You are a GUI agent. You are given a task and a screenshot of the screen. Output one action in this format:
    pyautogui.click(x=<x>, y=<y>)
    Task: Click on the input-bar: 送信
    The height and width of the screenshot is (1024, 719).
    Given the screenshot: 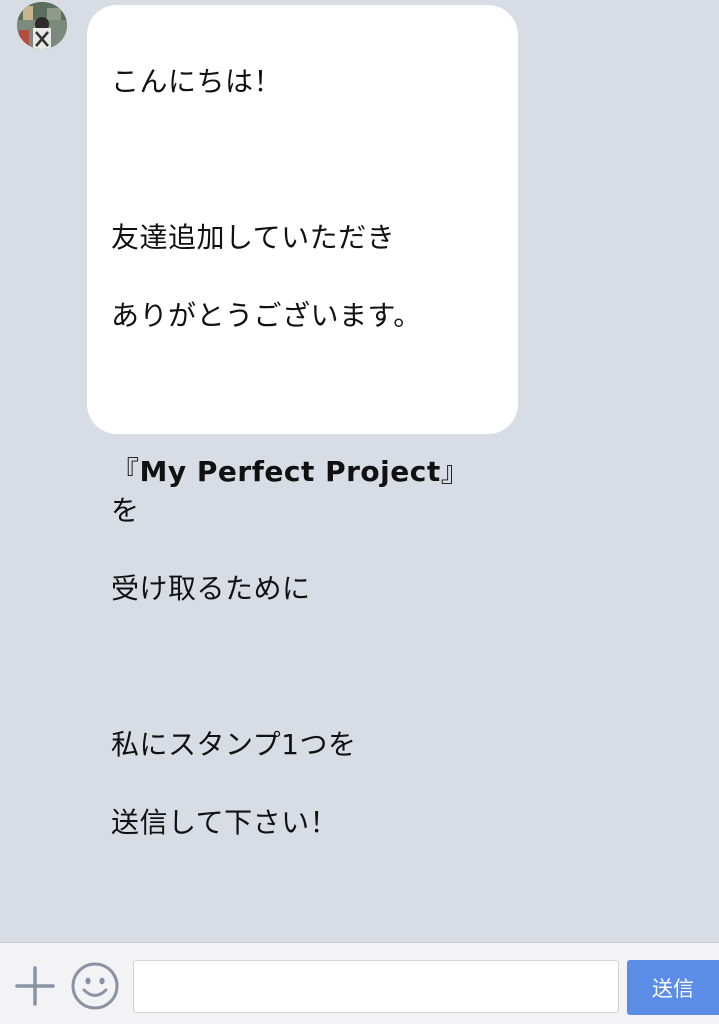 What is the action you would take?
    pyautogui.click(x=359, y=983)
    